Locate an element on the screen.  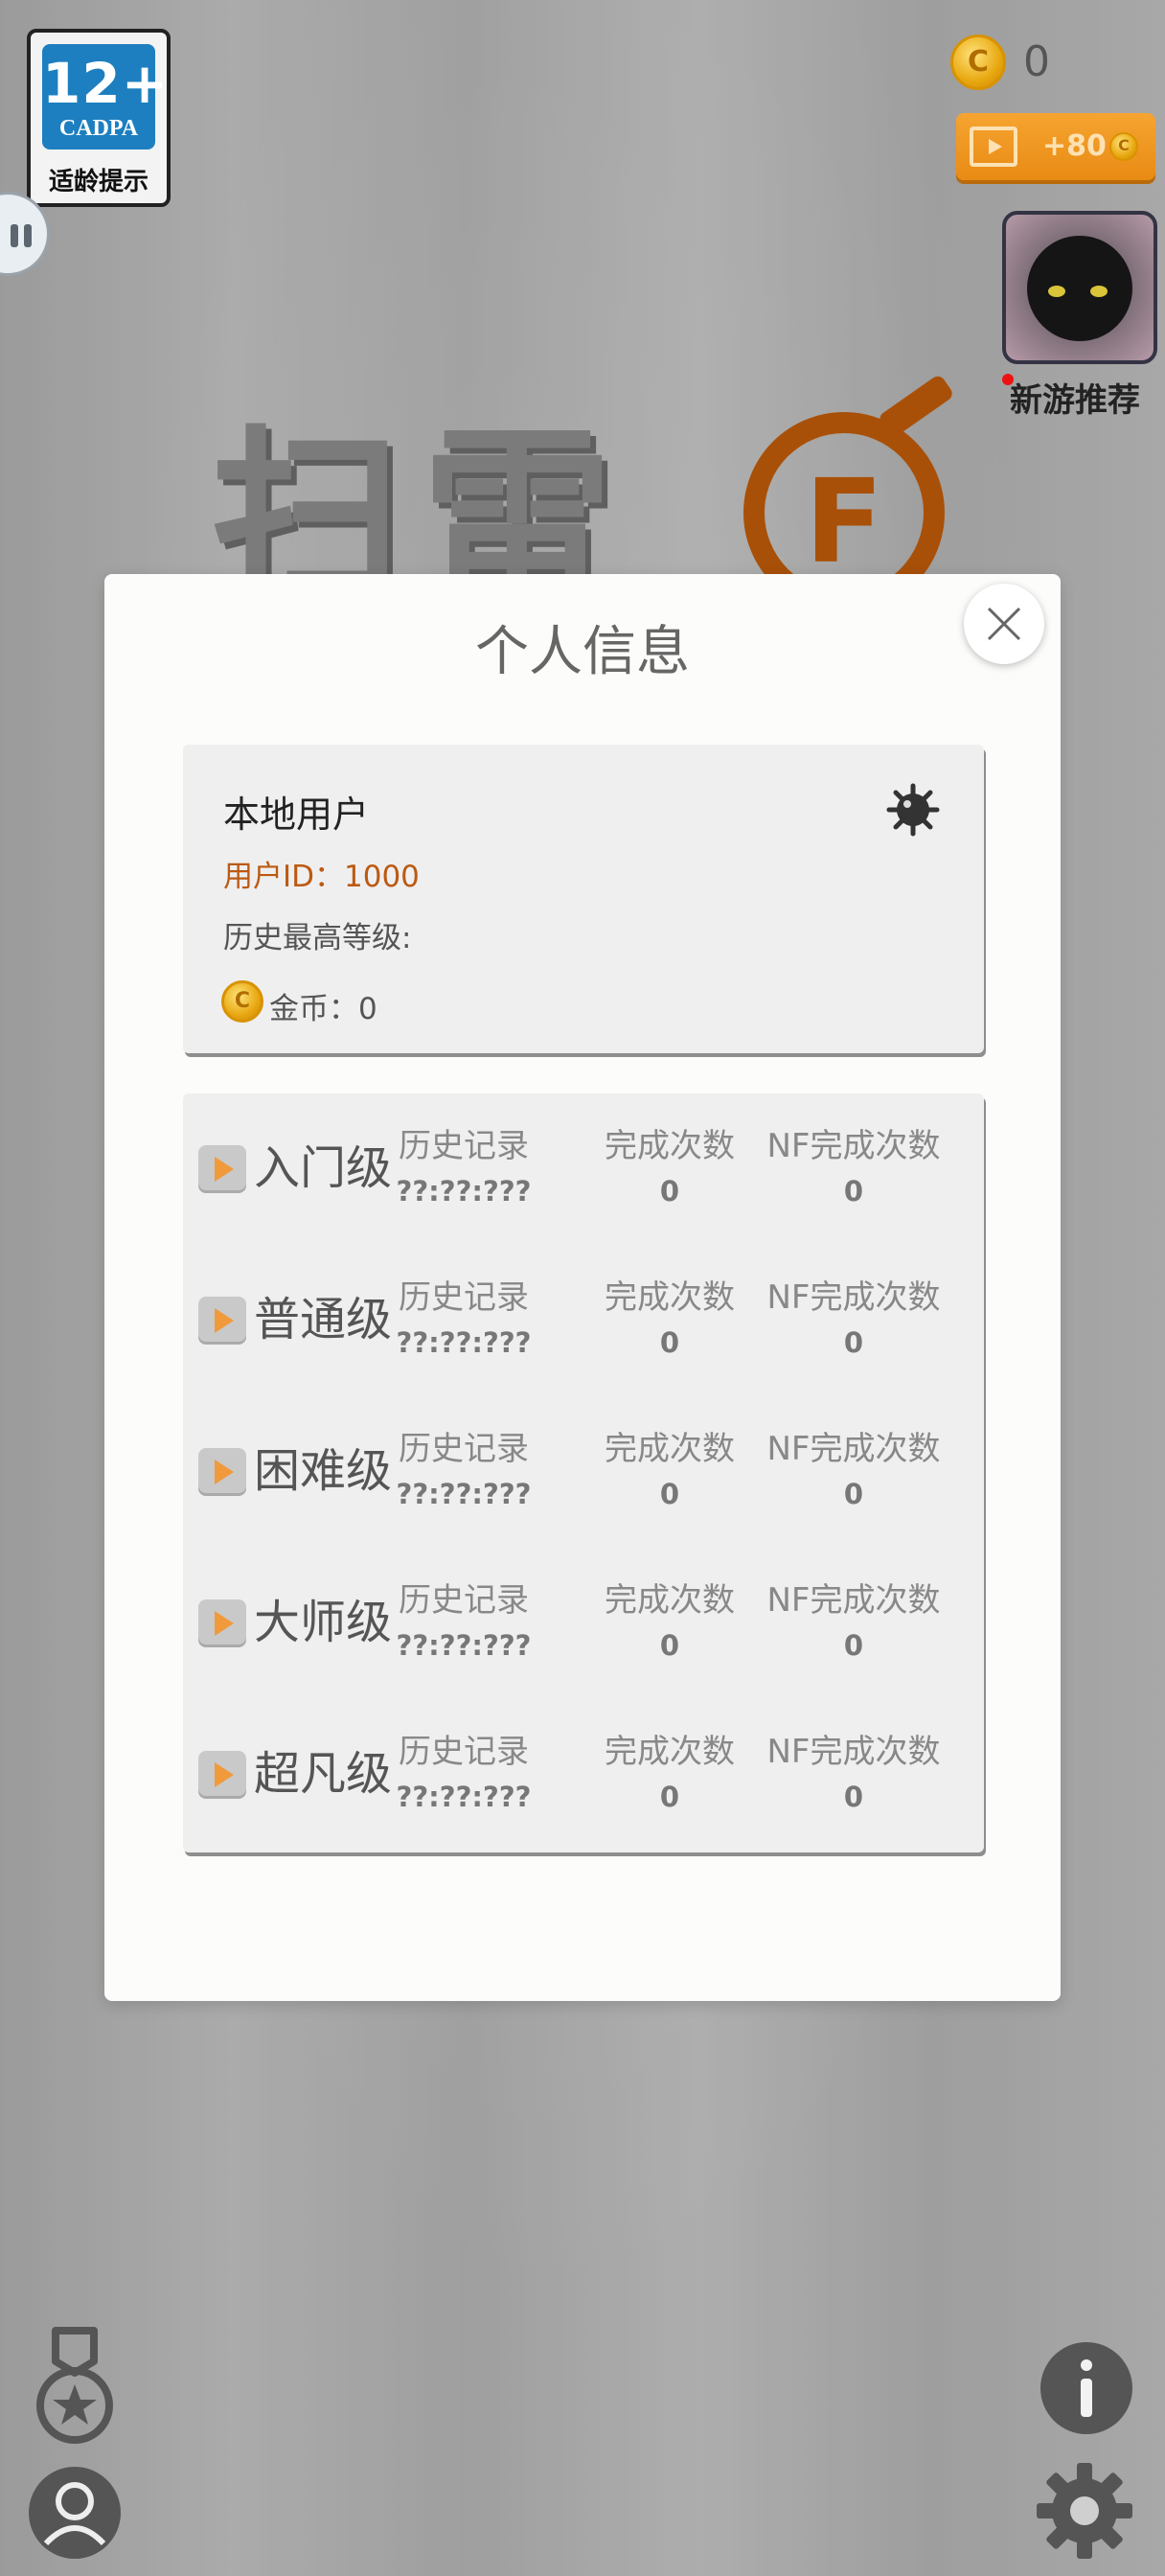
level-row: 大师级 历史记录 ??:??:??? 完成次数 0 NF完成次数 0 is located at coordinates (583, 1623).